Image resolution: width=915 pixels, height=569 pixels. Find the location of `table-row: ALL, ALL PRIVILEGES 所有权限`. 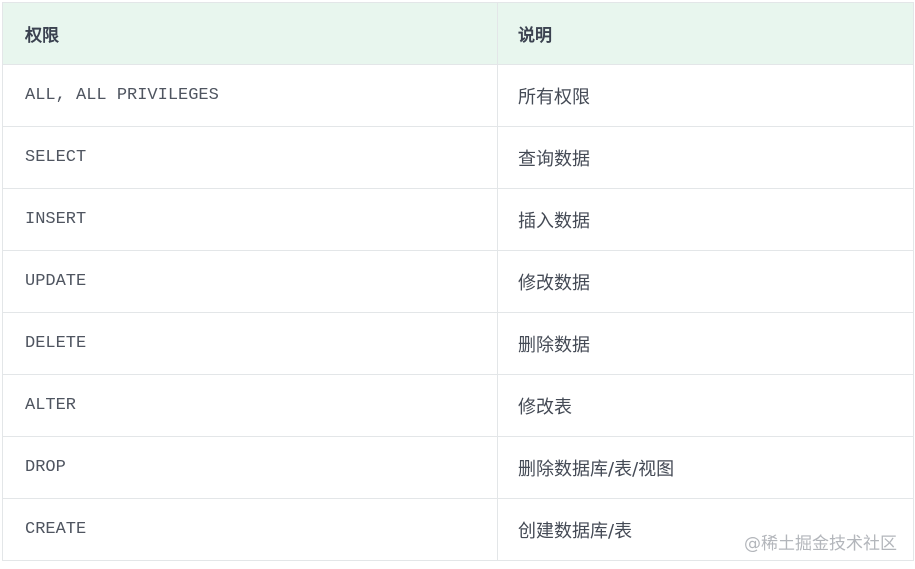

table-row: ALL, ALL PRIVILEGES 所有权限 is located at coordinates (458, 96).